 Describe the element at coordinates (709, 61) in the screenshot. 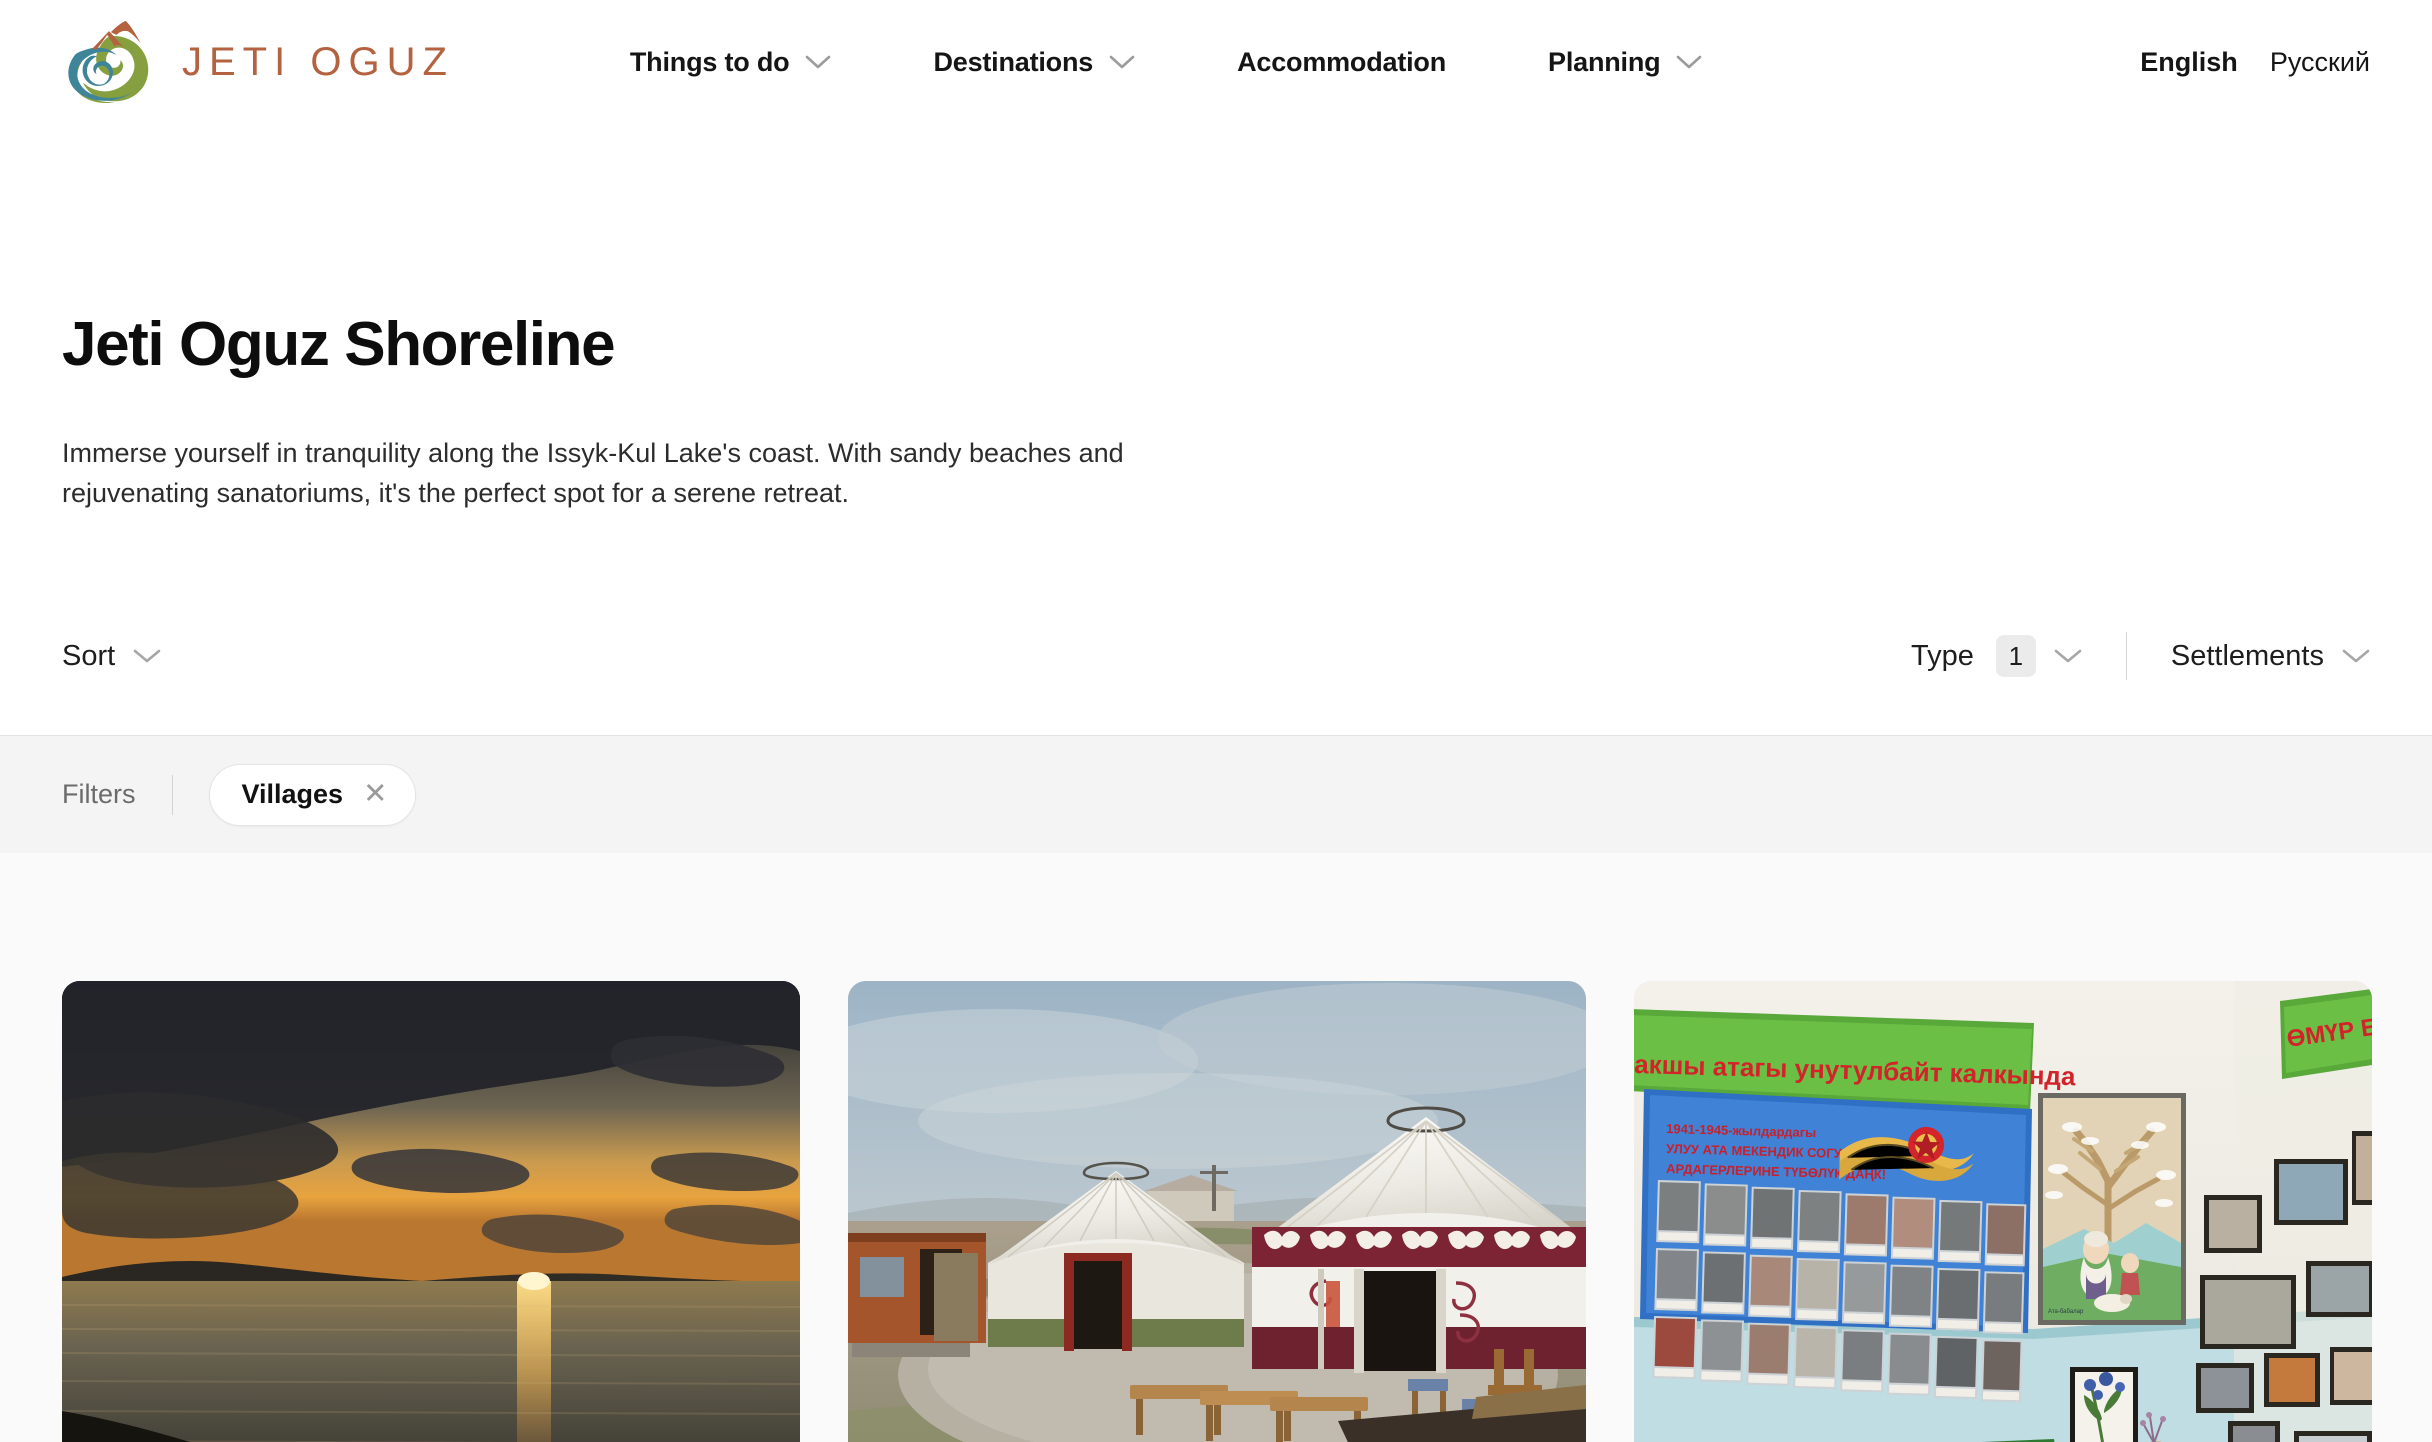

I see `nav-label: Things to do` at that location.